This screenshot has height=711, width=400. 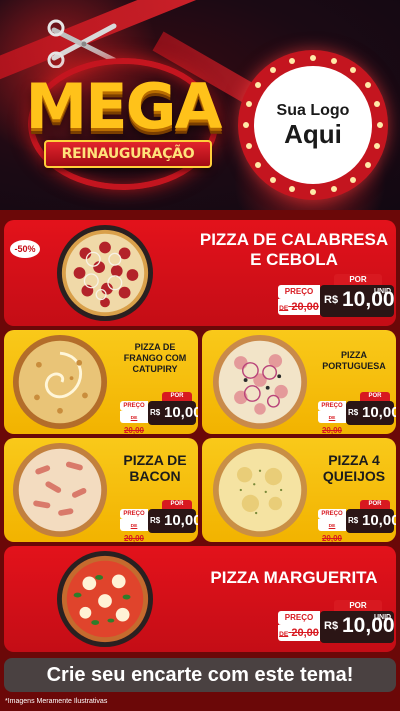 I want to click on reinauguracao-banner: REINAUGURAÇÃO, so click(x=128, y=154).